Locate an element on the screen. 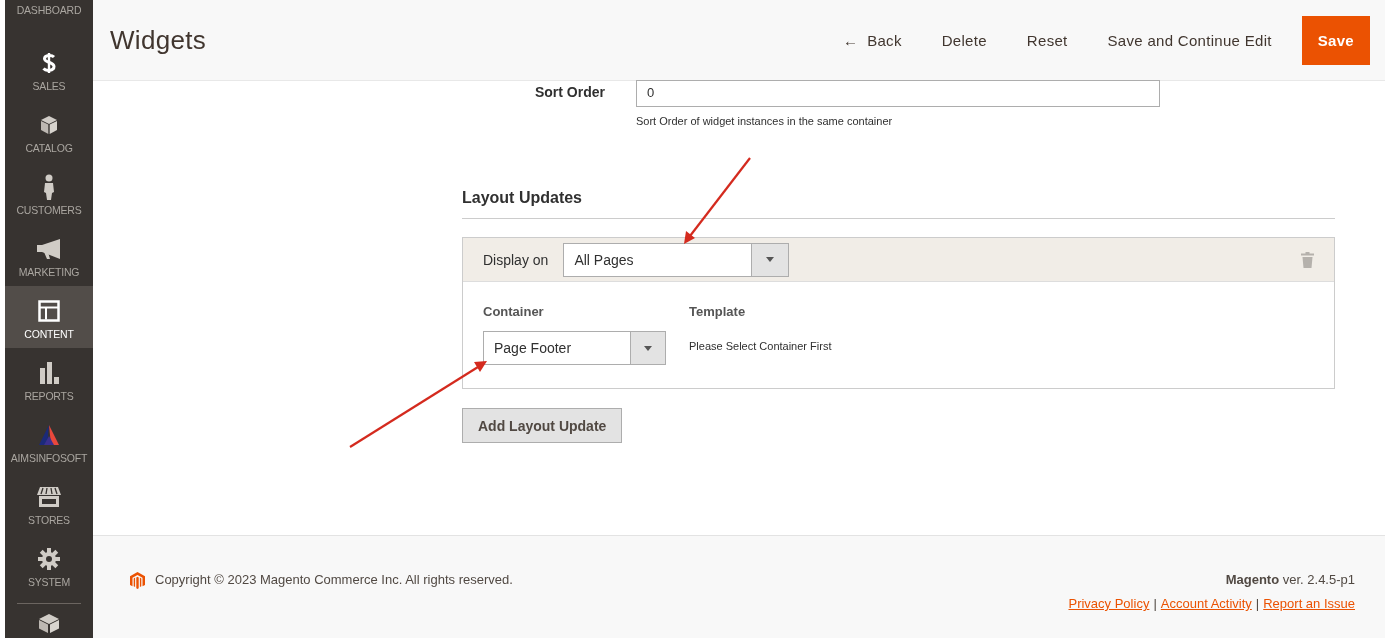 The height and width of the screenshot is (638, 1385). footer-link: Account Activity is located at coordinates (1206, 603).